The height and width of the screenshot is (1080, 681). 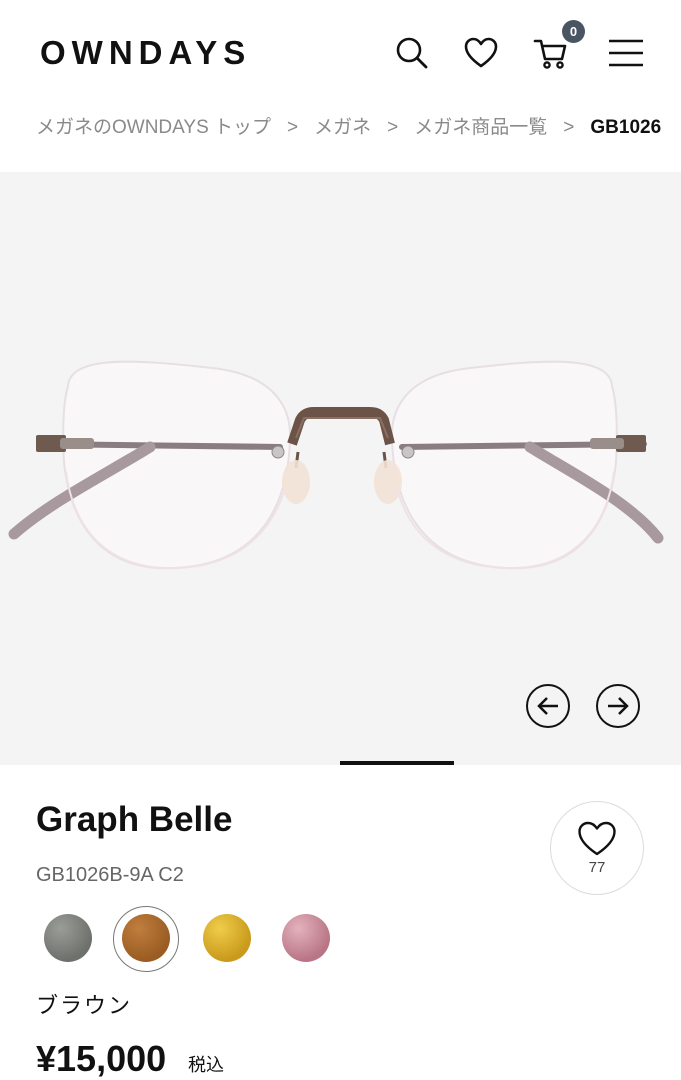 I want to click on product-price: ¥15,000, so click(x=101, y=1058).